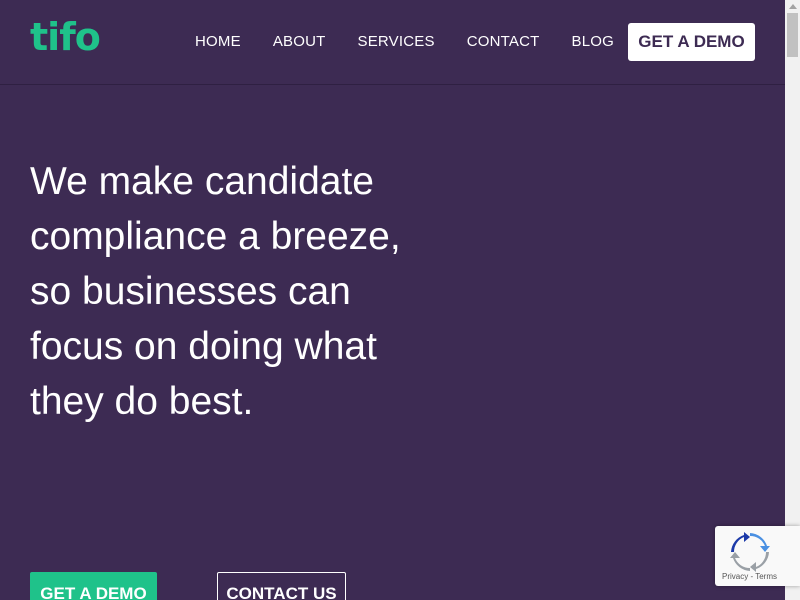 The width and height of the screenshot is (800, 600). Describe the element at coordinates (750, 552) in the screenshot. I see `recaptcha-icon` at that location.